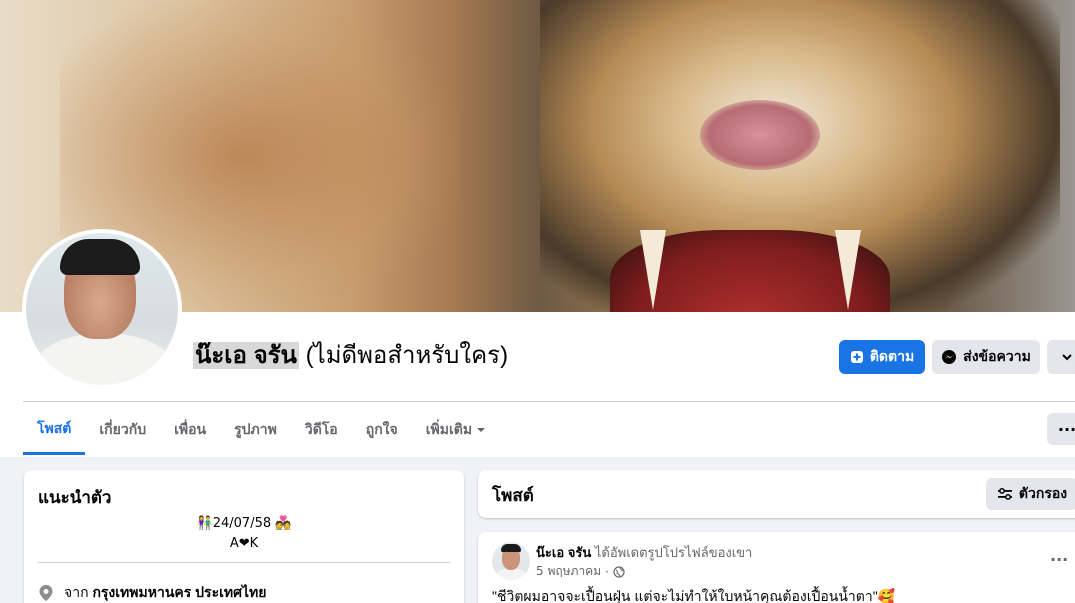 The width and height of the screenshot is (1075, 603). What do you see at coordinates (1067, 357) in the screenshot?
I see `chevron-down-icon` at bounding box center [1067, 357].